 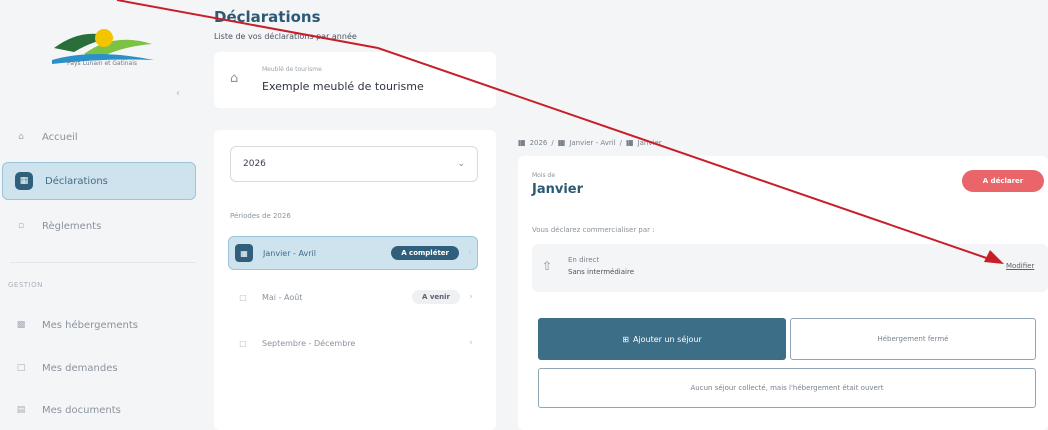 What do you see at coordinates (260, 216) in the screenshot?
I see `periods-label: Périodes de 2026` at bounding box center [260, 216].